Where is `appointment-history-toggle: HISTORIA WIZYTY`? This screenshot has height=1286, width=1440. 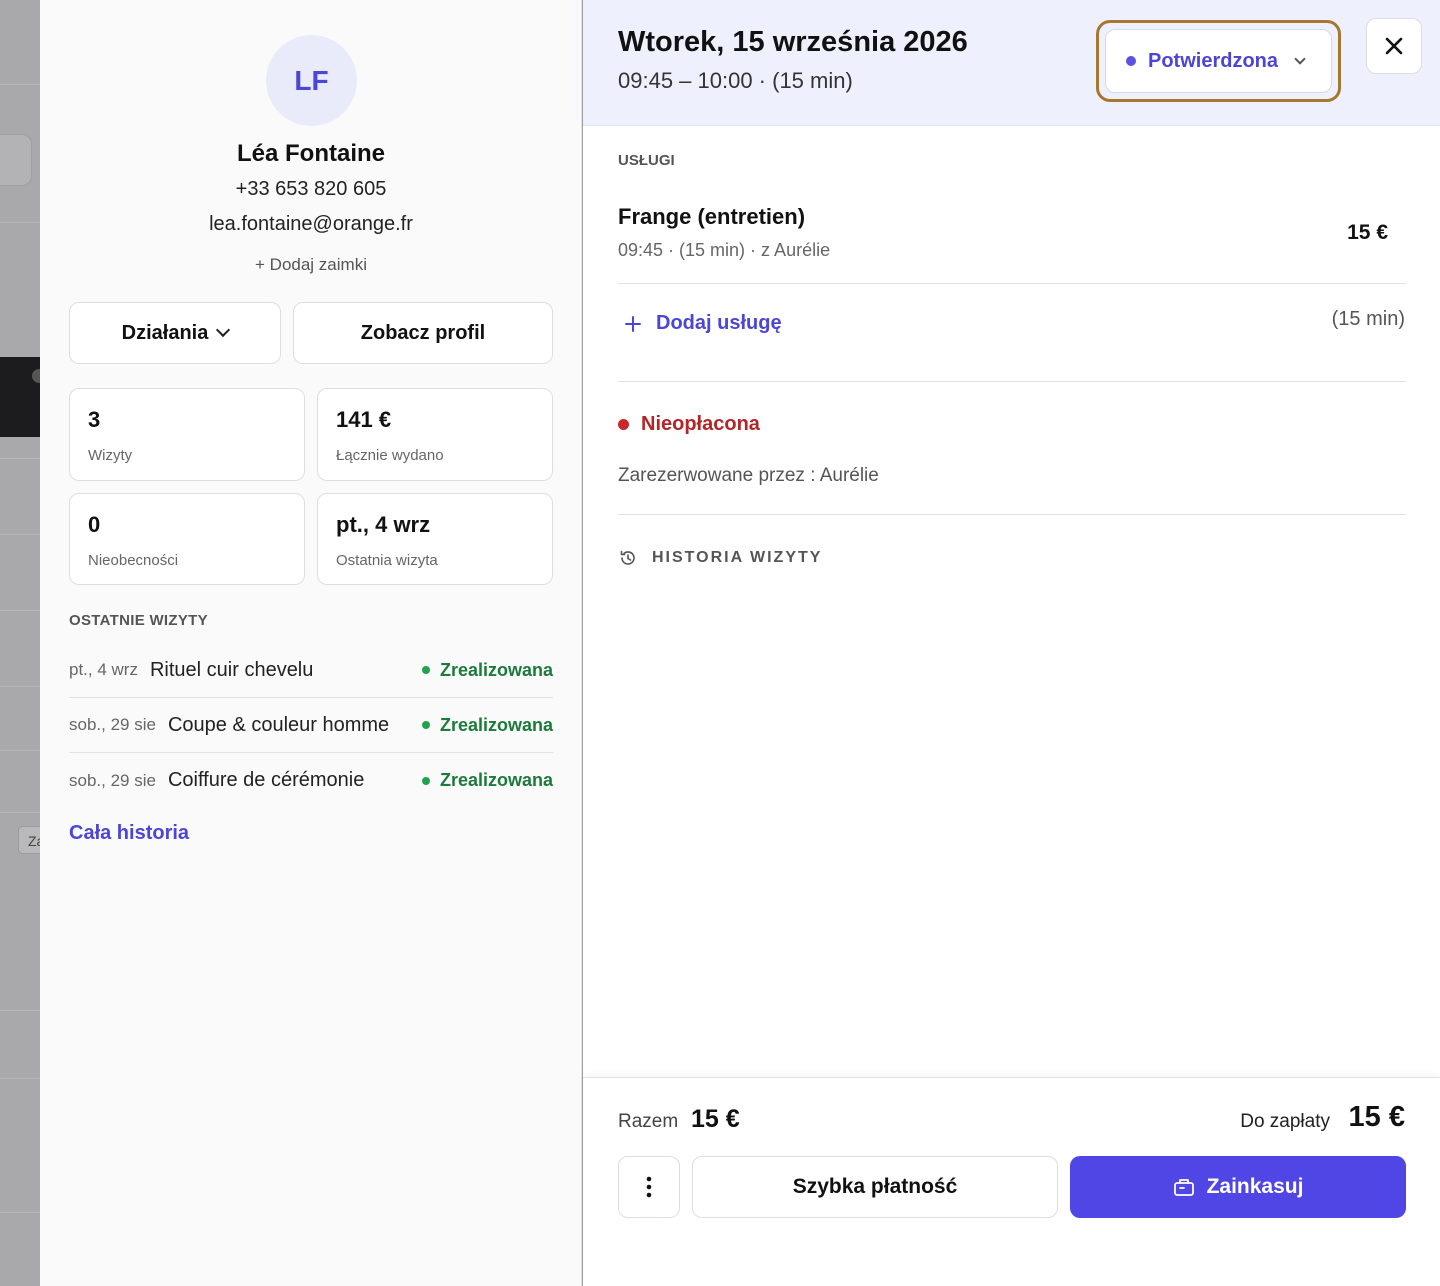
appointment-history-toggle: HISTORIA WIZYTY is located at coordinates (720, 558).